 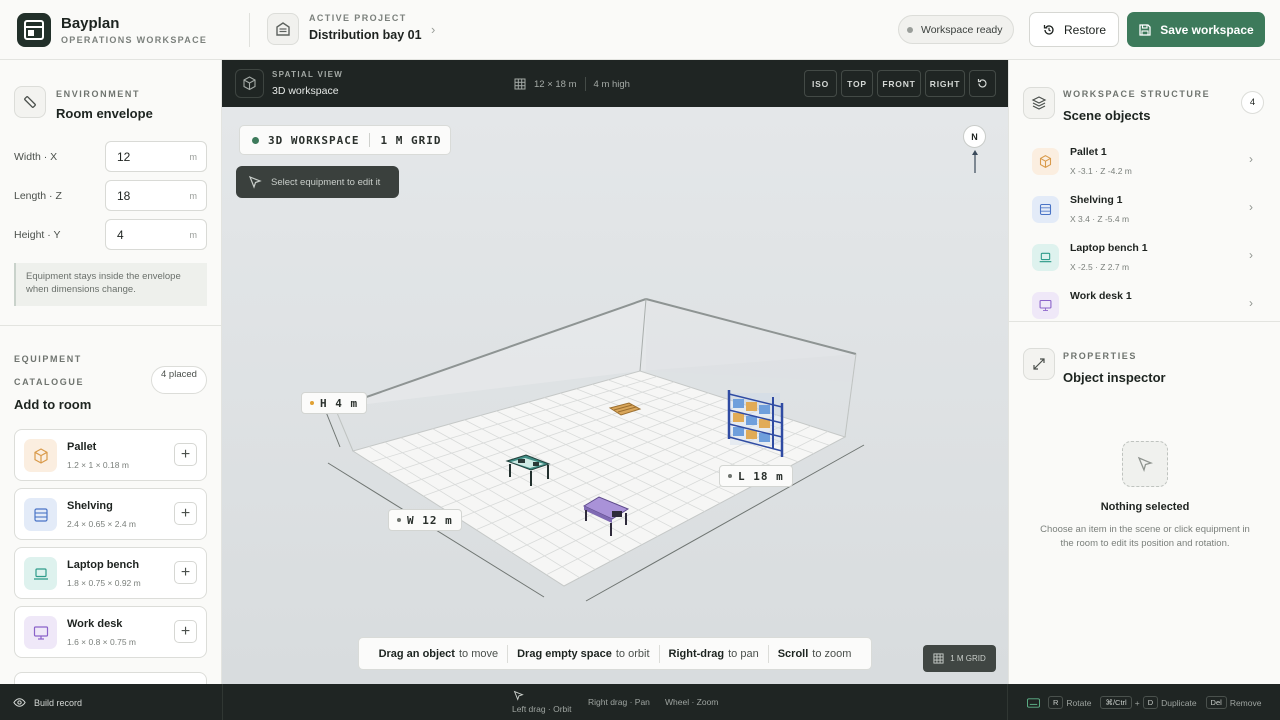 I want to click on properties-kicker: PROPERTIES, so click(x=1100, y=356).